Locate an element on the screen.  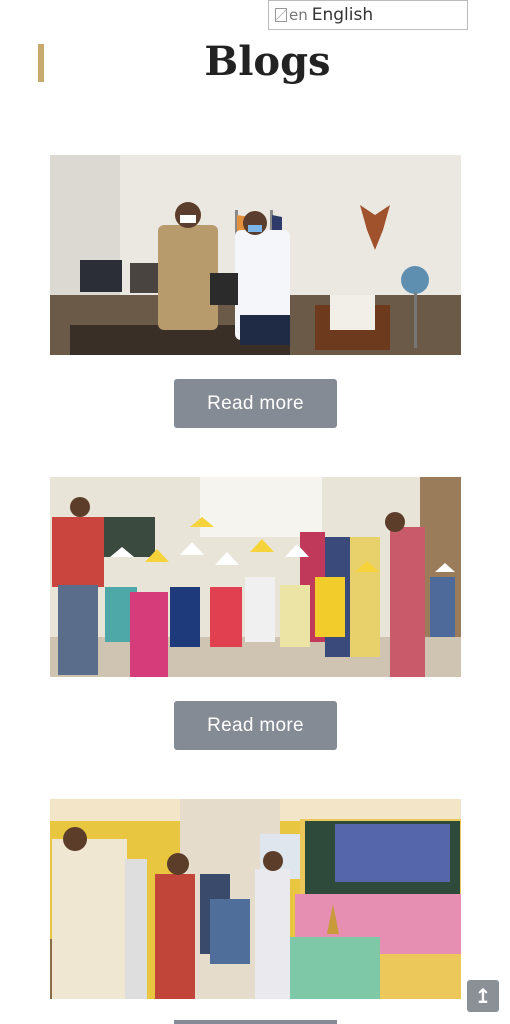
scroll-to-top-button: ↥ is located at coordinates (483, 996).